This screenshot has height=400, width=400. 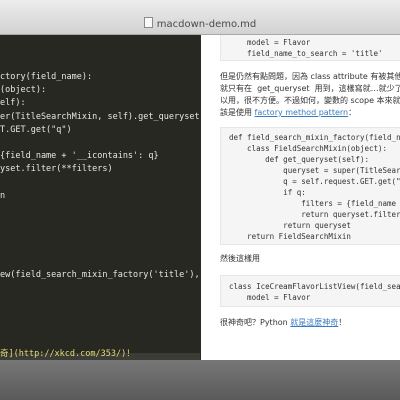 I want to click on paragraph-text: ：, so click(x=352, y=112).